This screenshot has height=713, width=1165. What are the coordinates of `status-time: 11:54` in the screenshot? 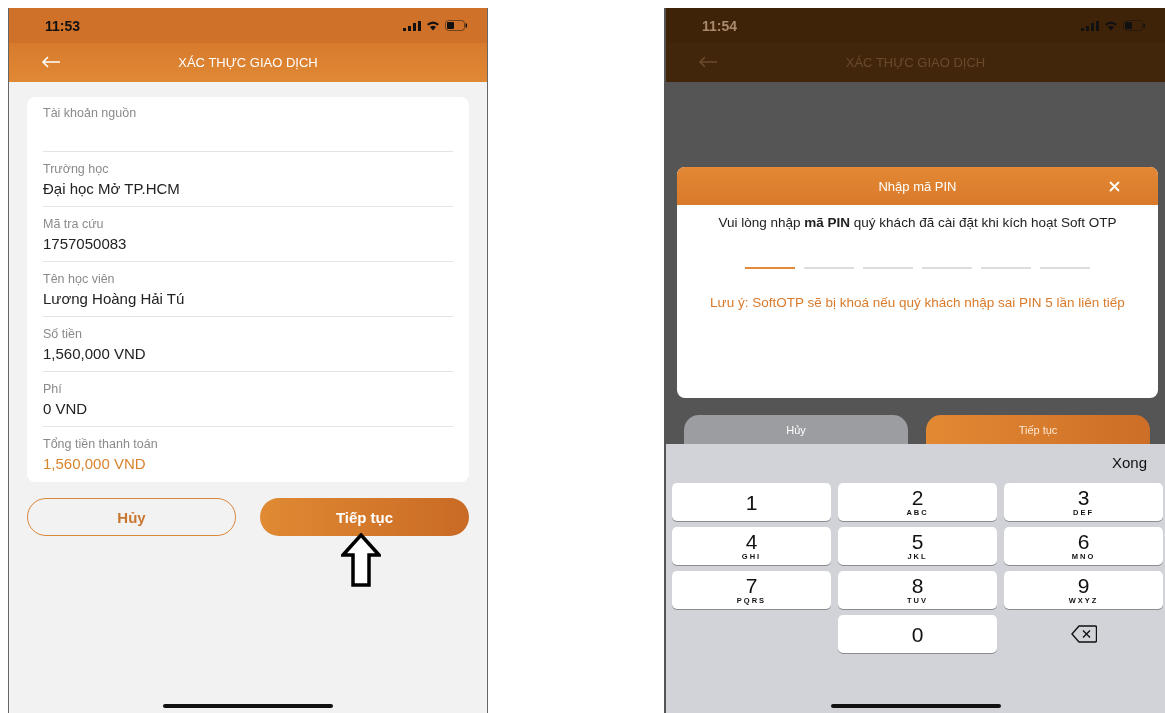 It's located at (720, 25).